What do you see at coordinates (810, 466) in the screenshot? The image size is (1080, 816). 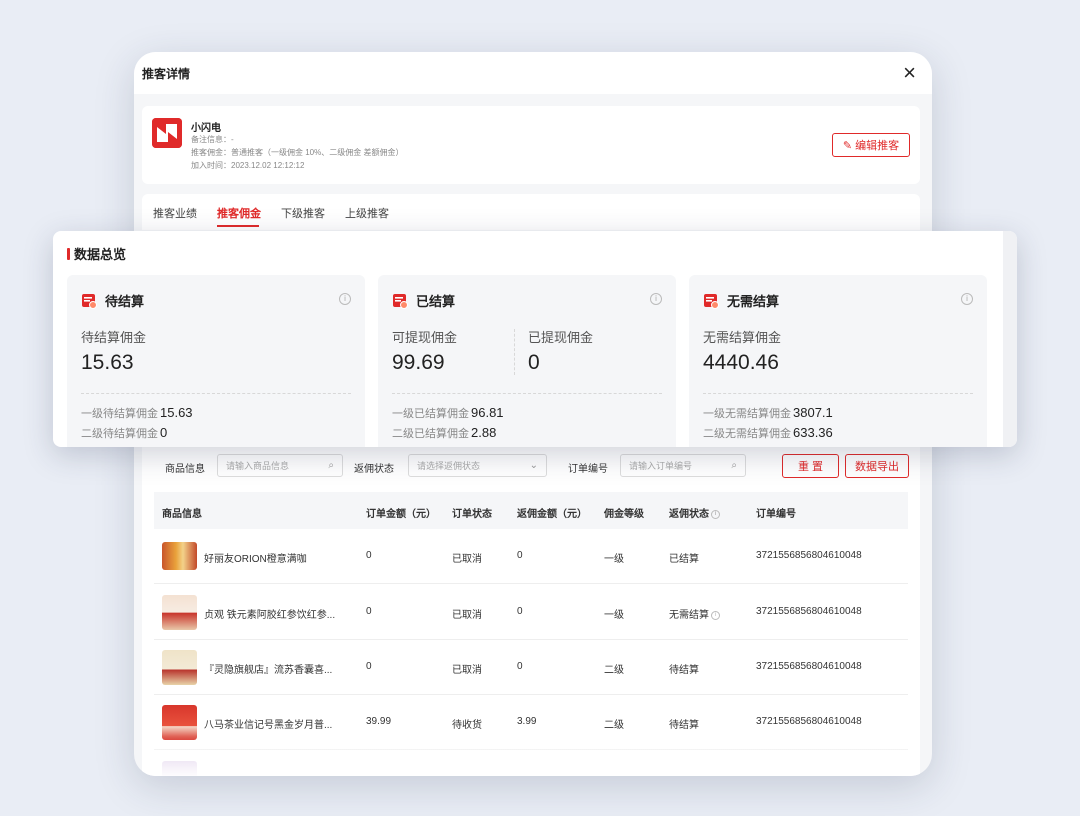 I see `reset-button: 重 置` at bounding box center [810, 466].